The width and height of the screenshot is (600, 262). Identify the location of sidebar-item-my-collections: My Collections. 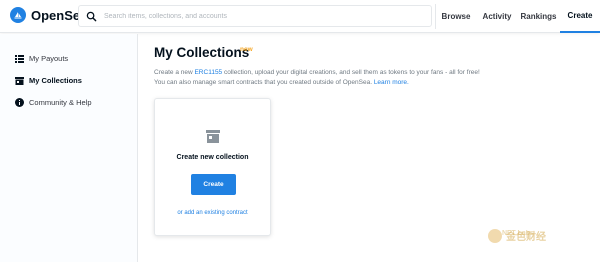
(48, 80).